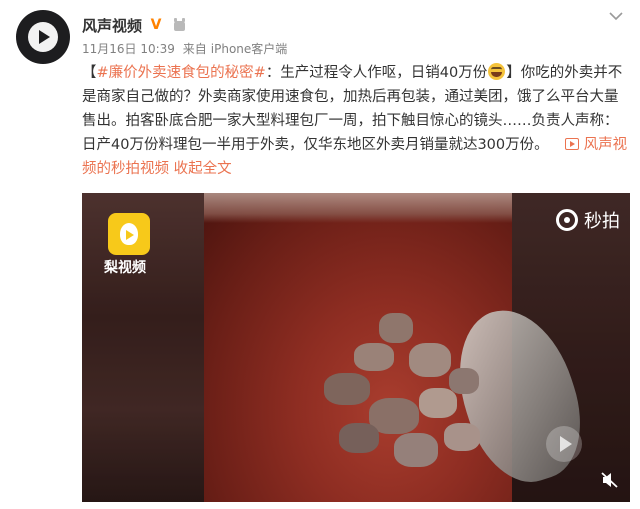 The image size is (640, 509). I want to click on open-bracket: 【, so click(89, 73).